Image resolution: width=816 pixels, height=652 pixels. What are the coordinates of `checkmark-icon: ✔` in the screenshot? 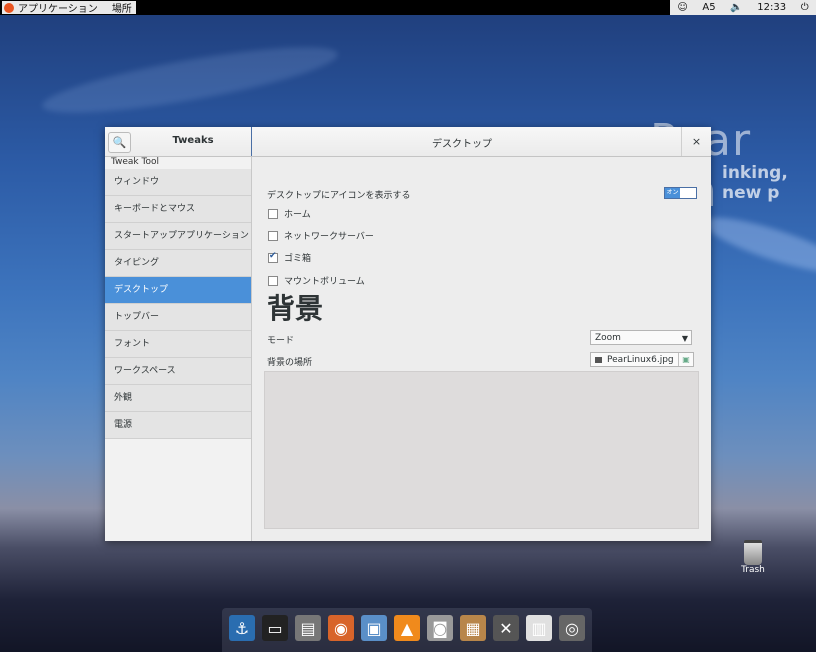 It's located at (273, 256).